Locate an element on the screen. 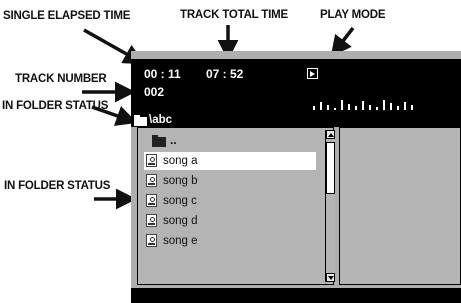 This screenshot has height=303, width=461. scroll-up-arrow-icon is located at coordinates (330, 134).